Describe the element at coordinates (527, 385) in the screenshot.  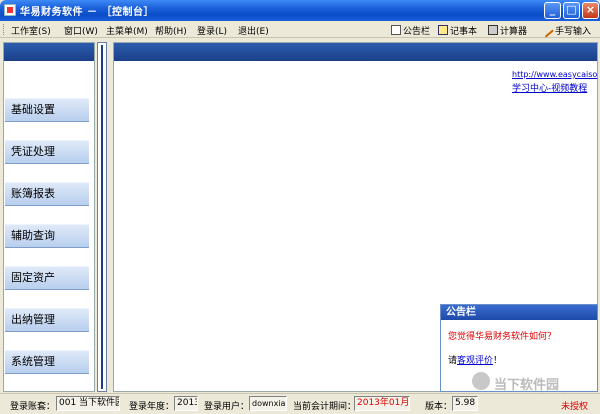
I see `watermark-text: 当下软件园` at that location.